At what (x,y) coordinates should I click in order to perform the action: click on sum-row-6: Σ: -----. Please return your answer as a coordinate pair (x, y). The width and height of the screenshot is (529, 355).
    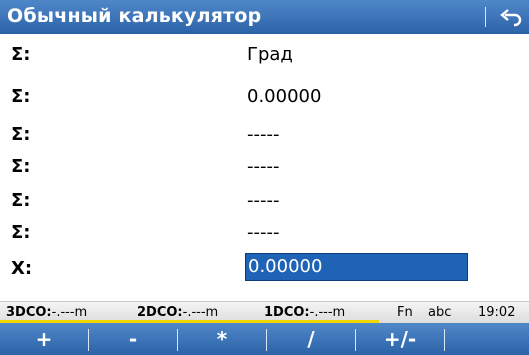
    Looking at the image, I should click on (264, 233).